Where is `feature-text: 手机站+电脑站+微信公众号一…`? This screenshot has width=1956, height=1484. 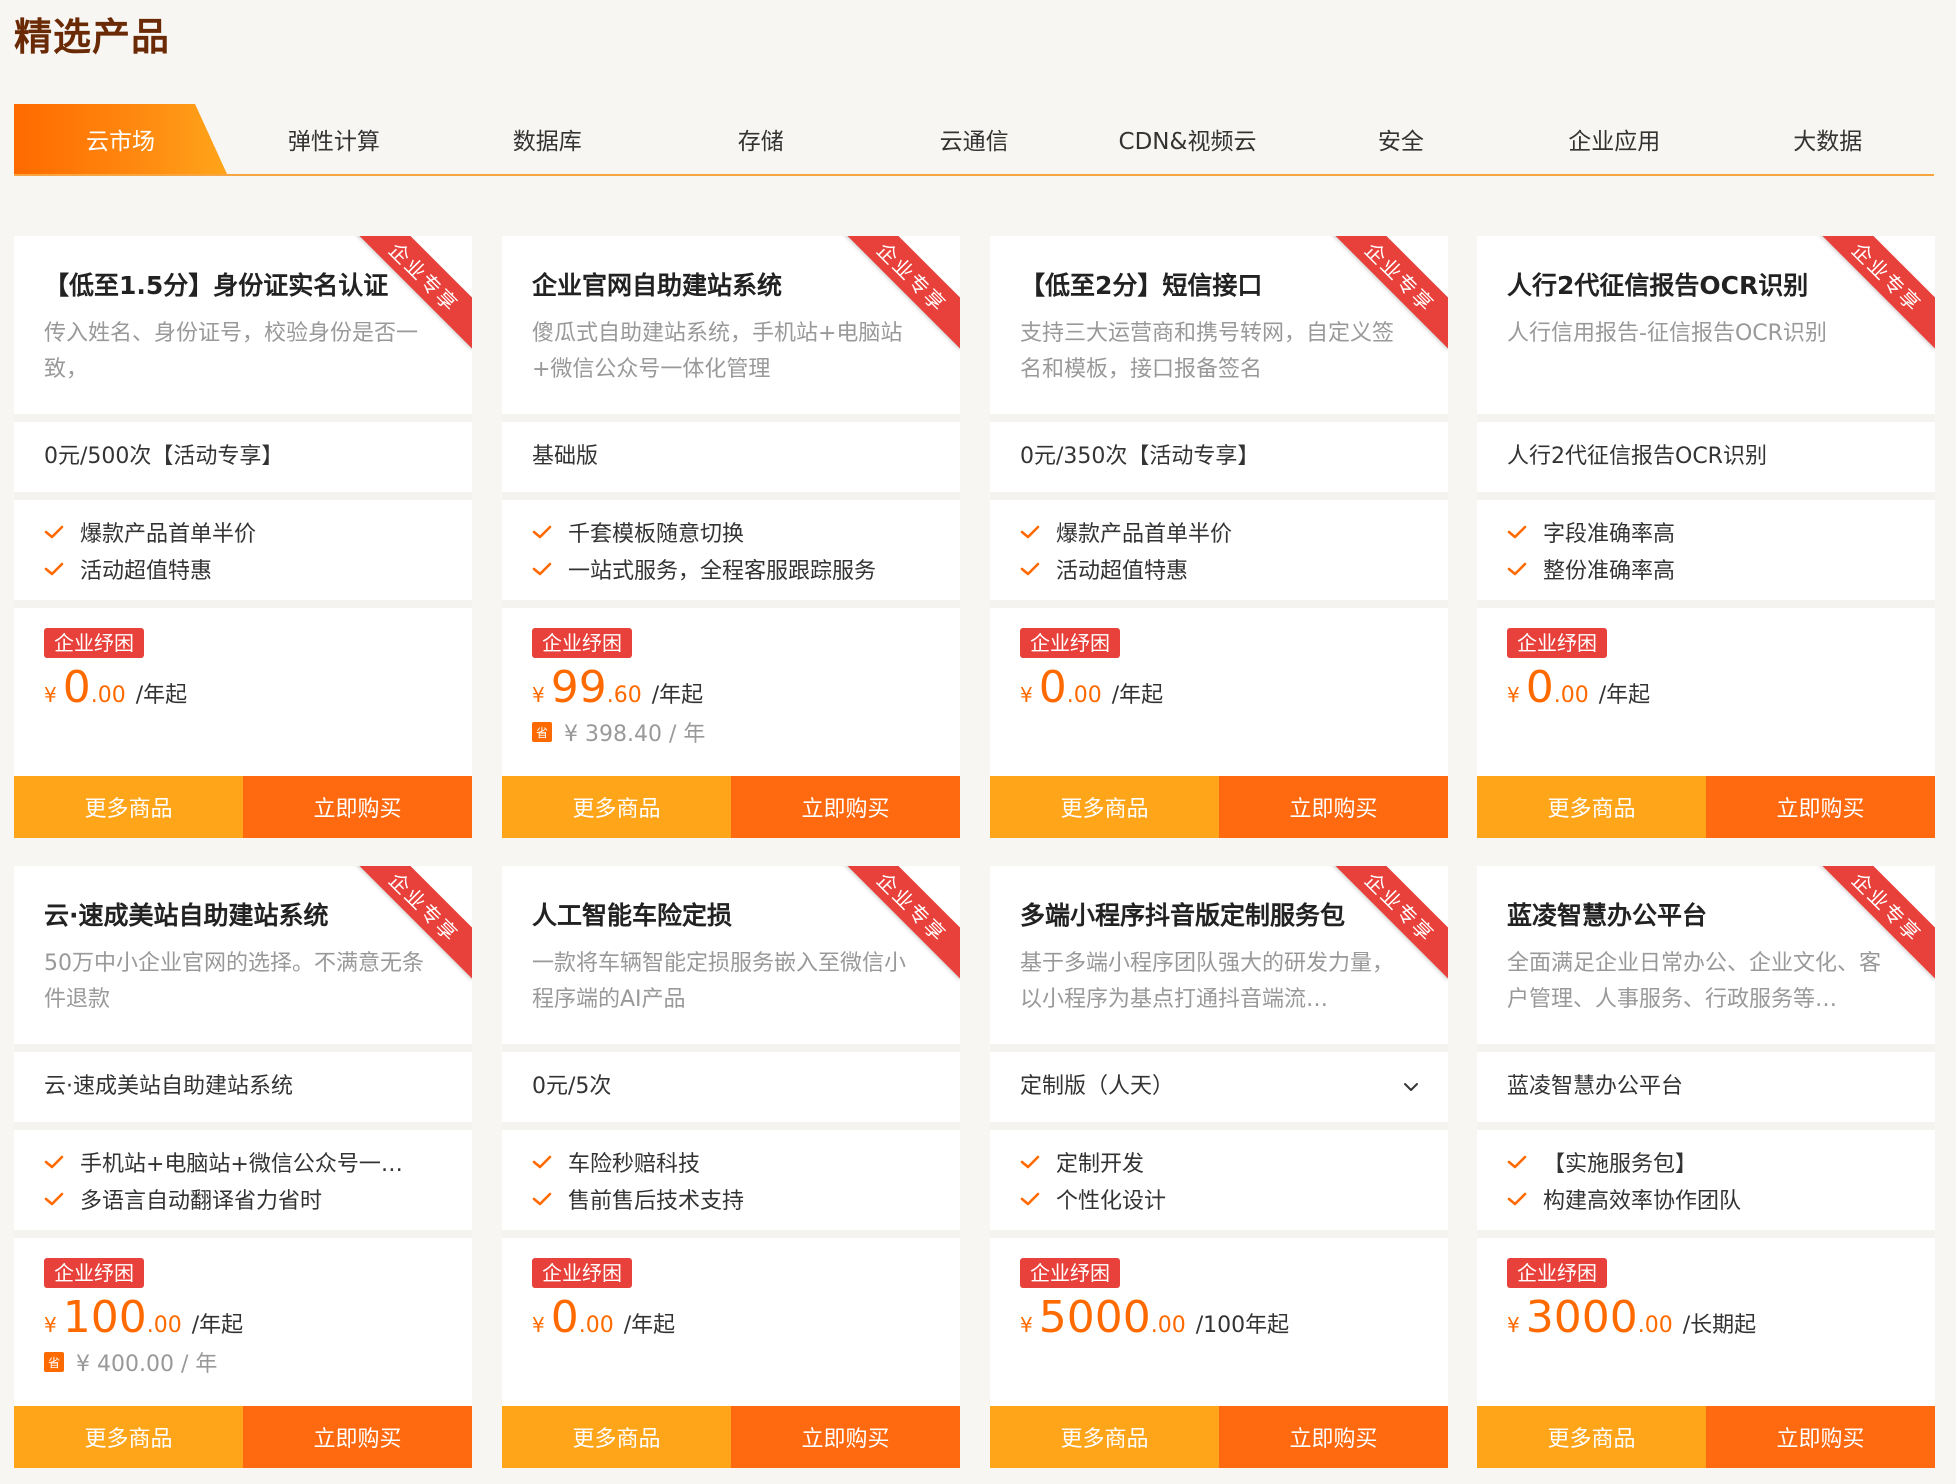
feature-text: 手机站+电脑站+微信公众号一… is located at coordinates (241, 1164).